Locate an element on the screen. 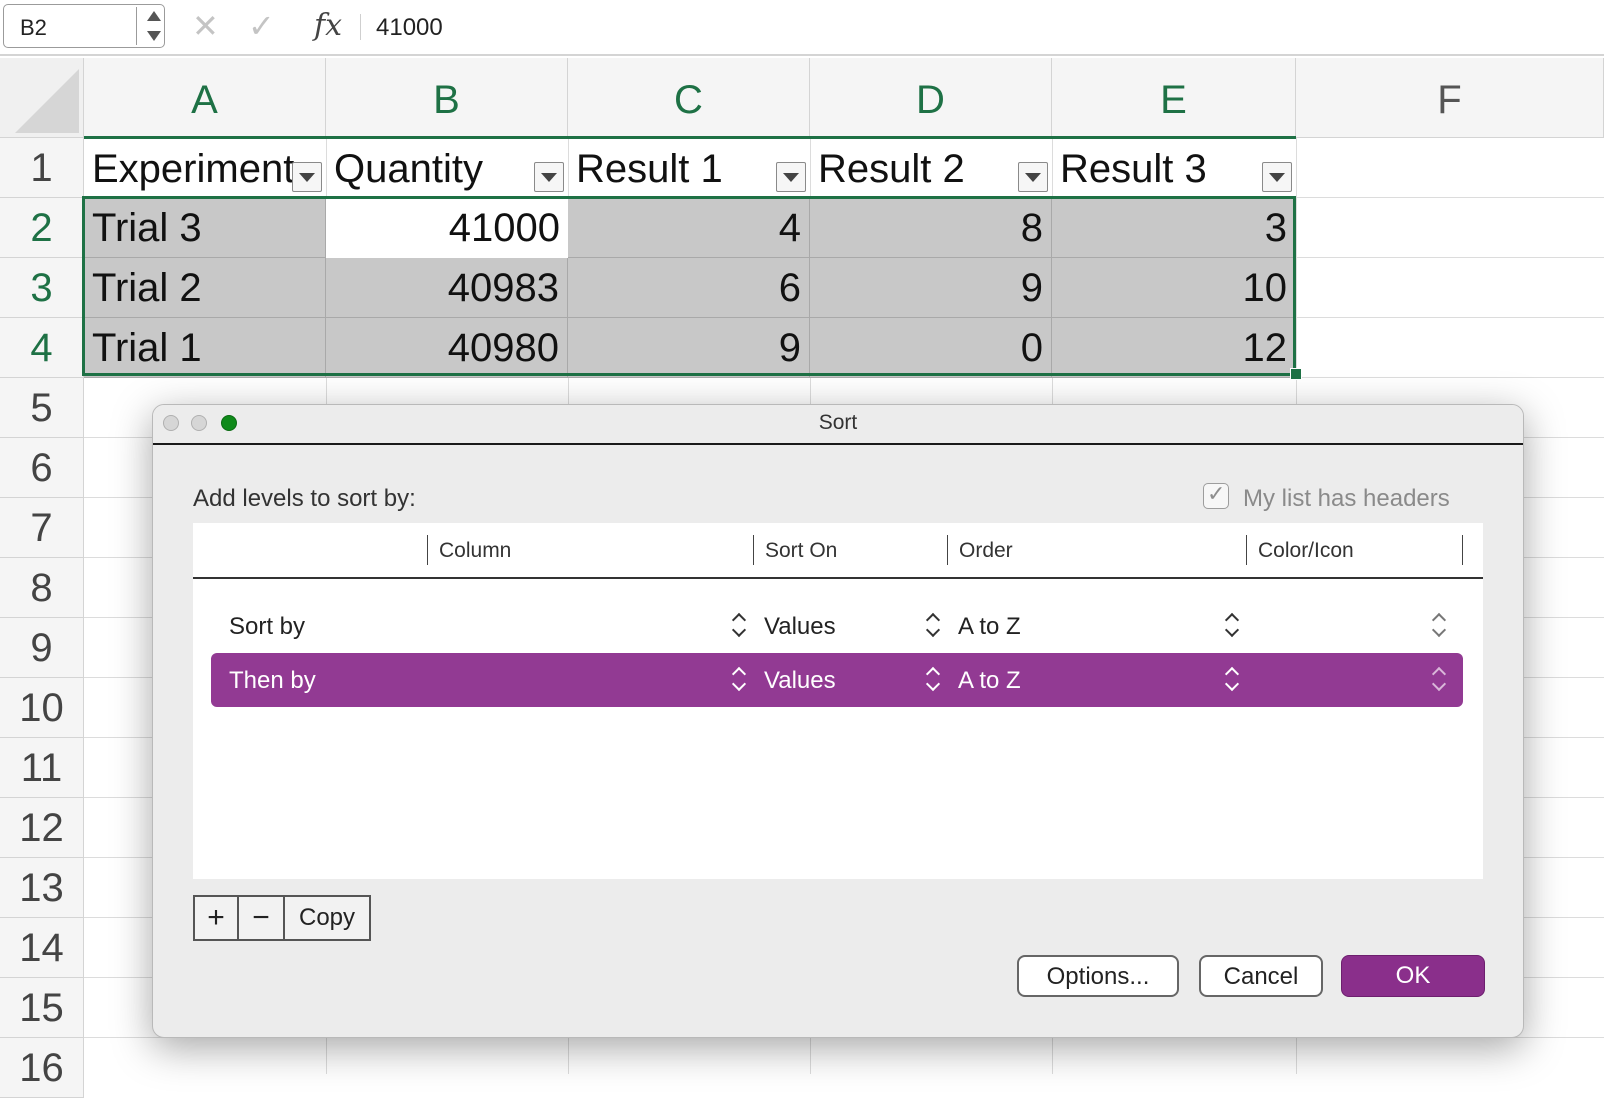  level-controls: + − Copy is located at coordinates (282, 918).